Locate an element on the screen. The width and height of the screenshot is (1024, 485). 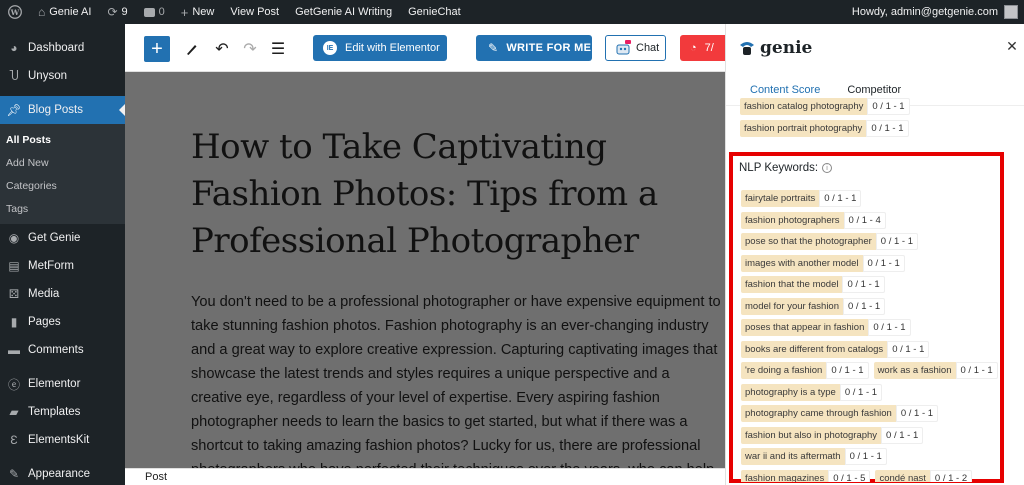
updates-link: ⟳ 9 is located at coordinates (117, 12).